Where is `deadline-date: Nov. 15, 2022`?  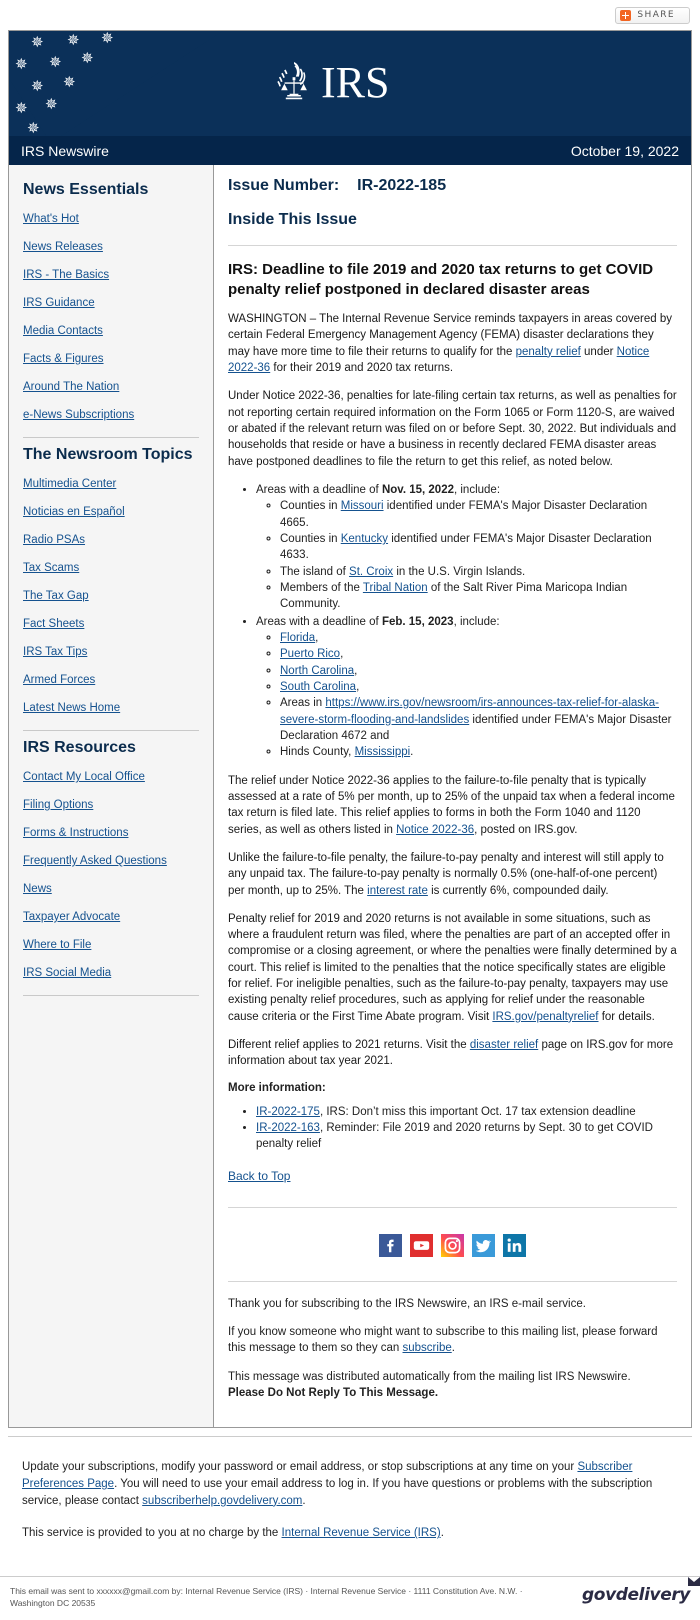
deadline-date: Nov. 15, 2022 is located at coordinates (417, 489).